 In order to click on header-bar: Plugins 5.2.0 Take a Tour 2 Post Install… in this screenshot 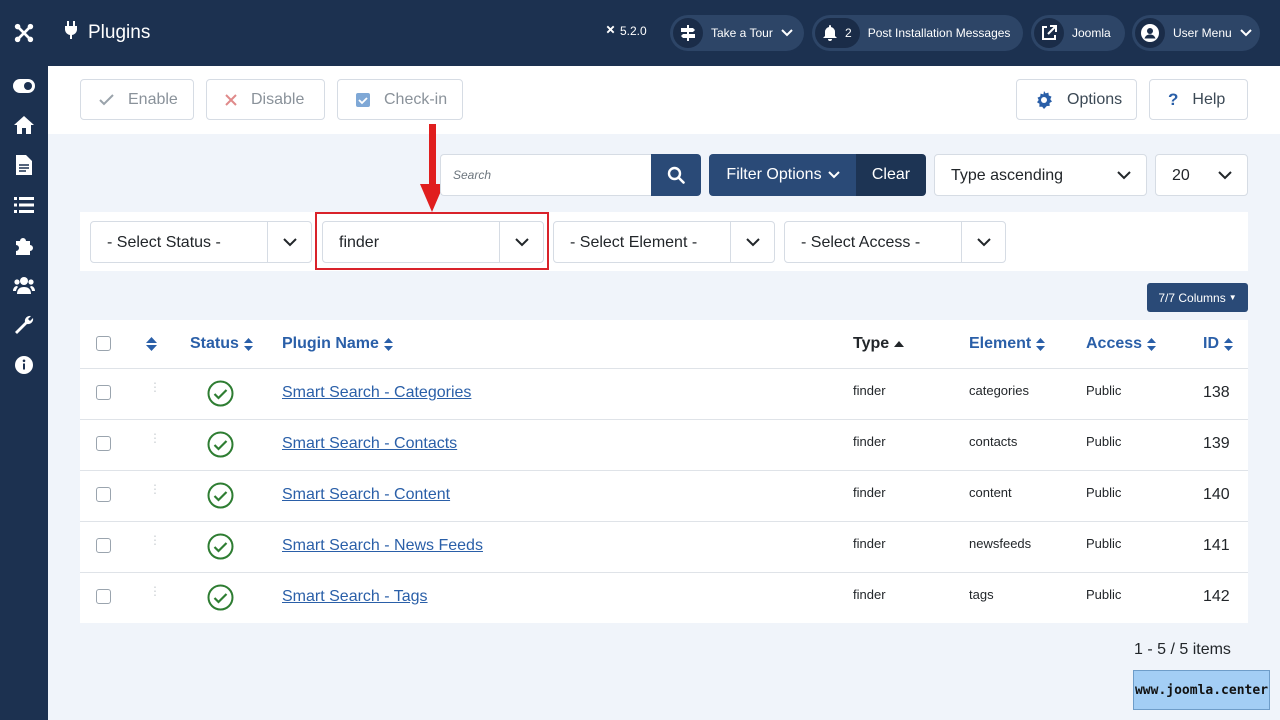, I will do `click(664, 33)`.